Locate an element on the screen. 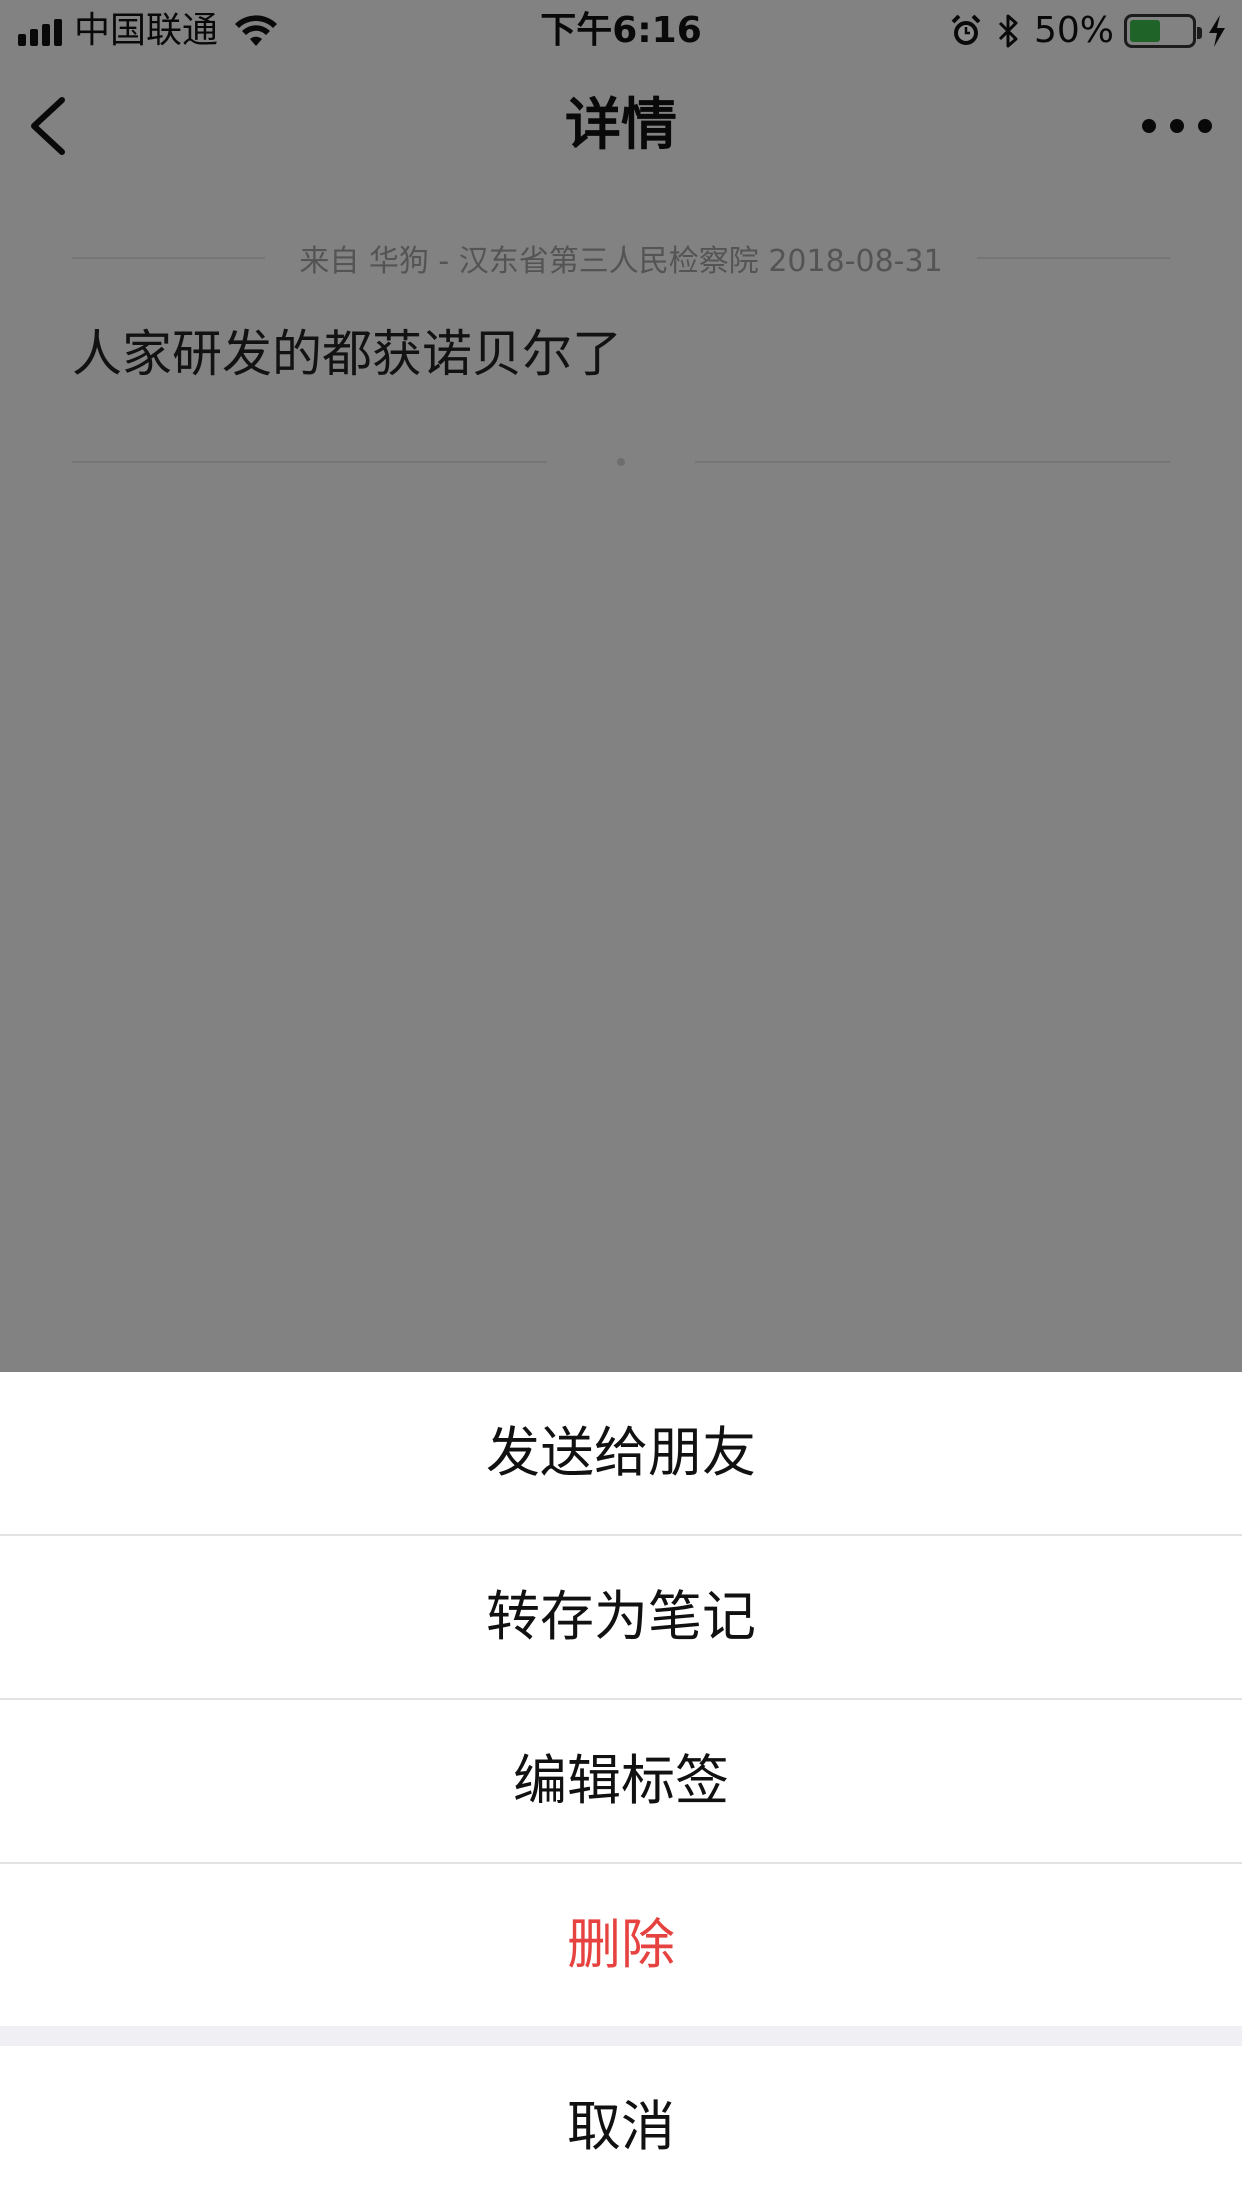 Image resolution: width=1242 pixels, height=2208 pixels. send-to-friend-button: 发送给朋友 is located at coordinates (621, 1453).